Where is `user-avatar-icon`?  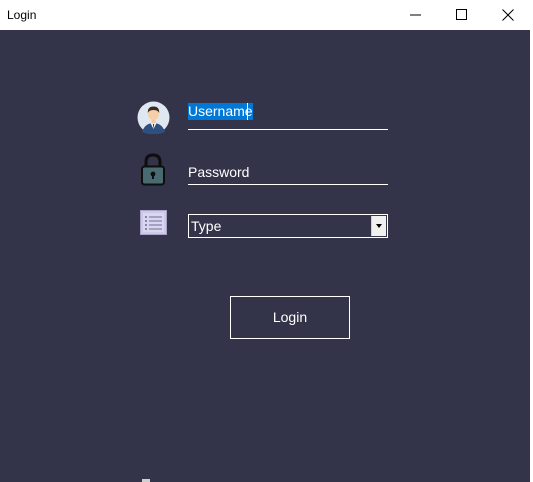
user-avatar-icon is located at coordinates (153, 118).